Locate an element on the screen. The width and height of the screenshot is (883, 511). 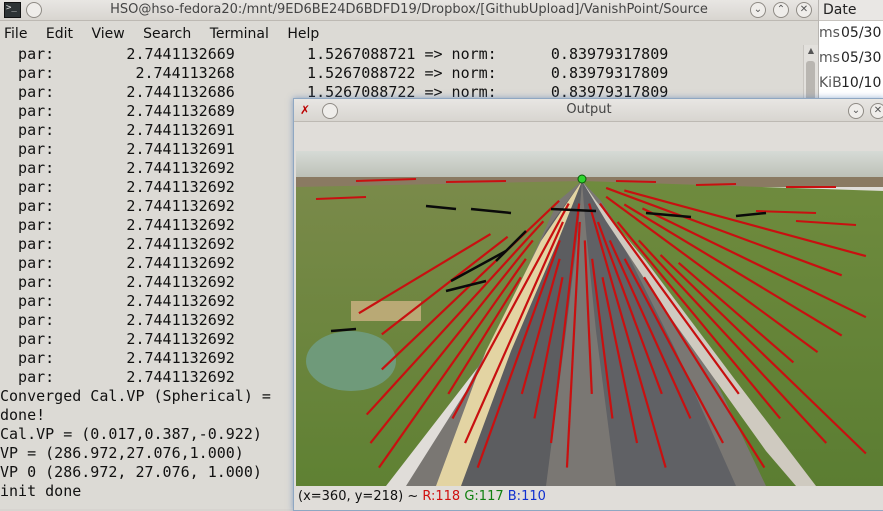
menu-file: File is located at coordinates (15, 34).